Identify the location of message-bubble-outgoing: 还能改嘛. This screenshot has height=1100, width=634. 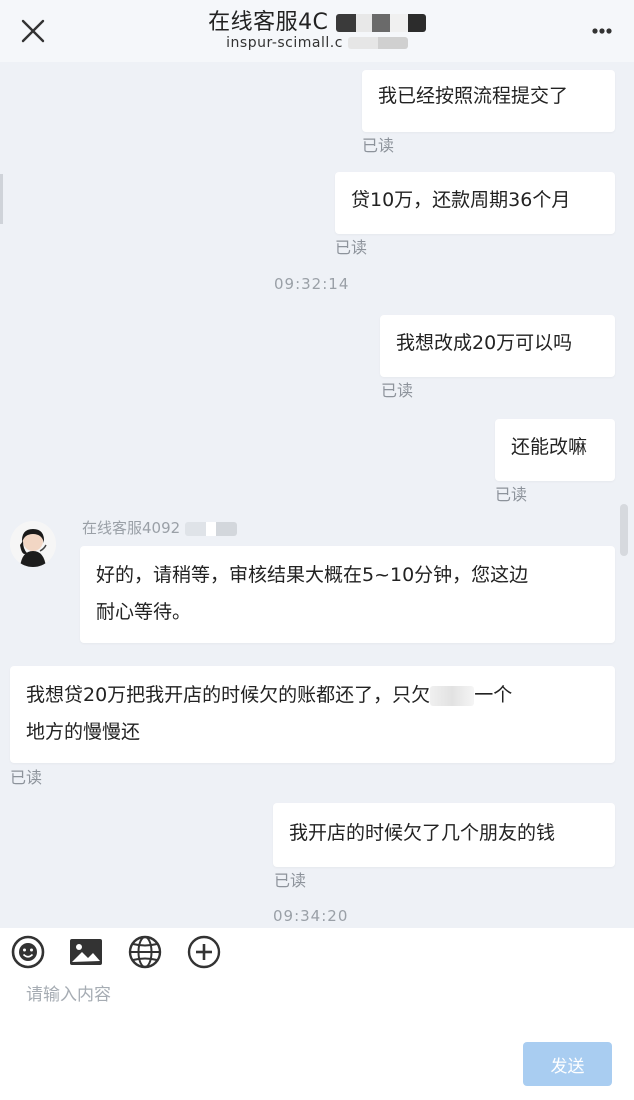
(555, 450).